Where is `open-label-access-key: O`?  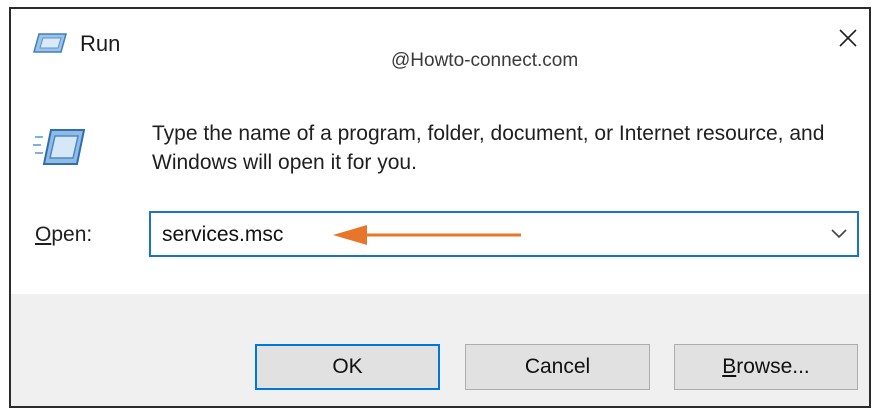
open-label-access-key: O is located at coordinates (43, 234).